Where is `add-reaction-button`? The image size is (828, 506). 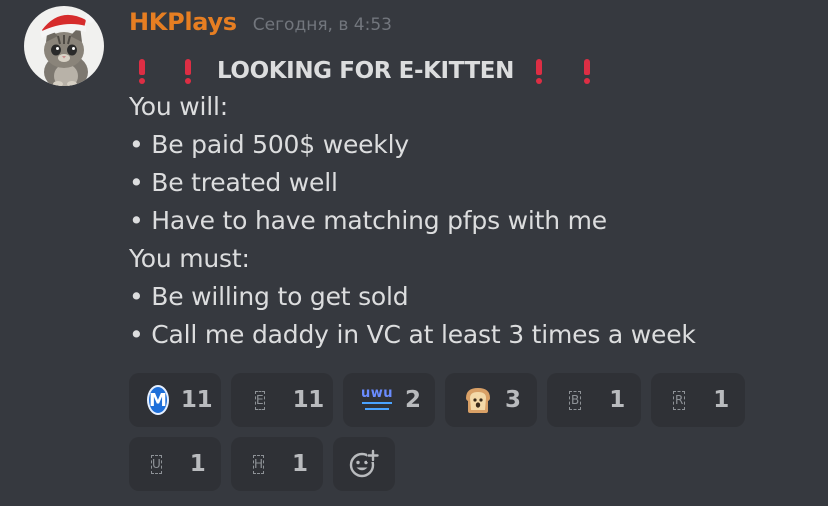
add-reaction-button is located at coordinates (364, 464).